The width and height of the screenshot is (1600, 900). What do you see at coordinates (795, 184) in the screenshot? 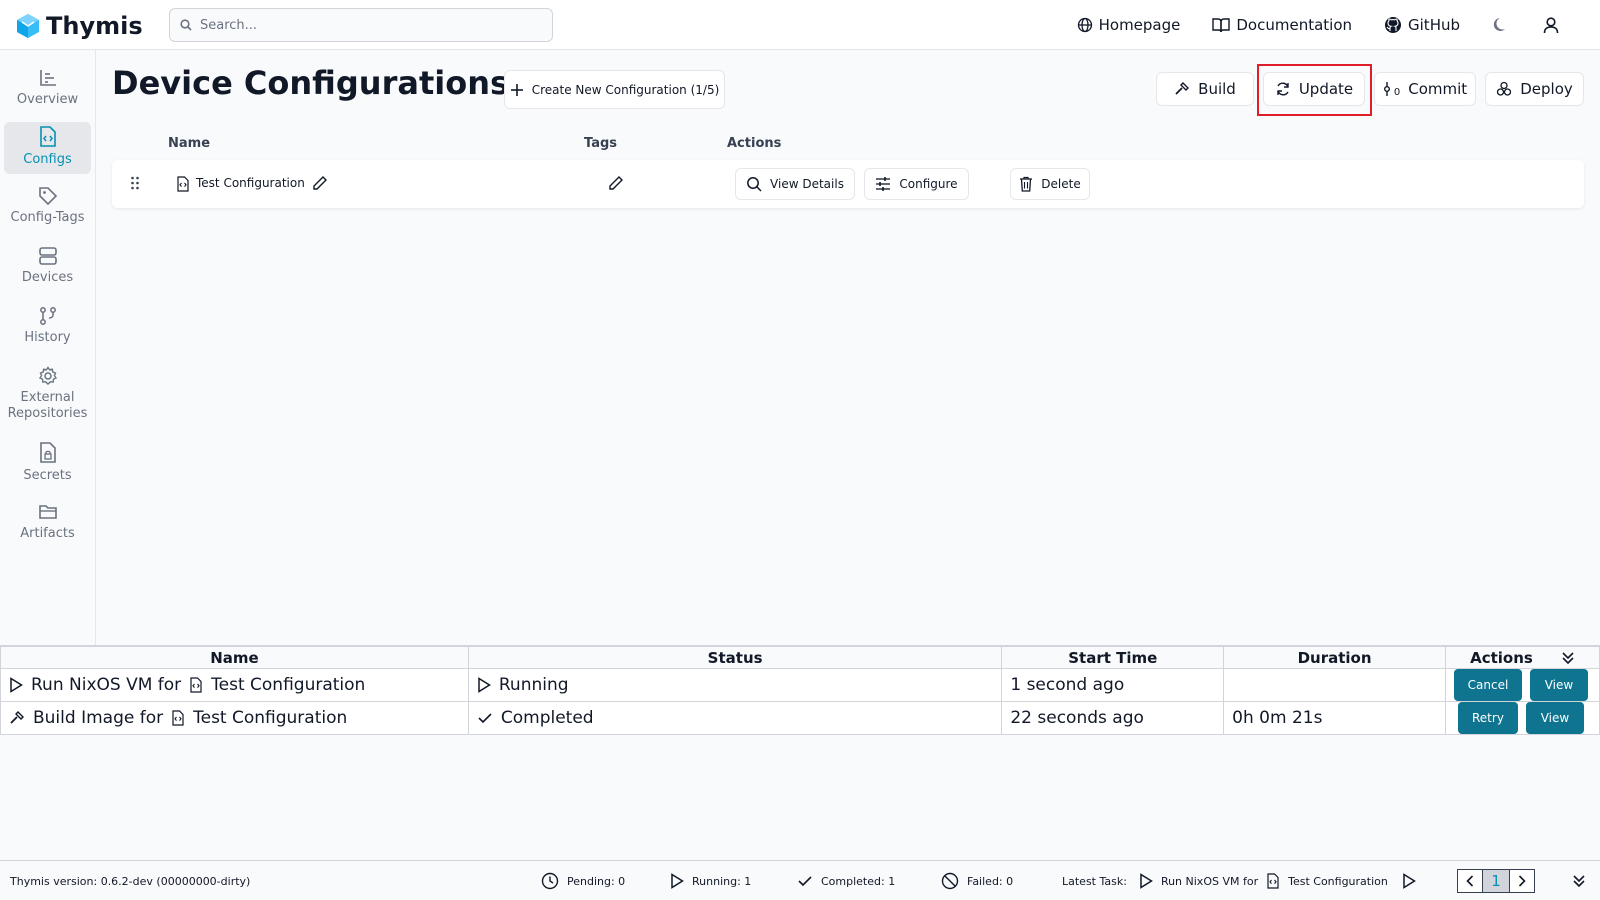
I see `view-details-button: View Details` at bounding box center [795, 184].